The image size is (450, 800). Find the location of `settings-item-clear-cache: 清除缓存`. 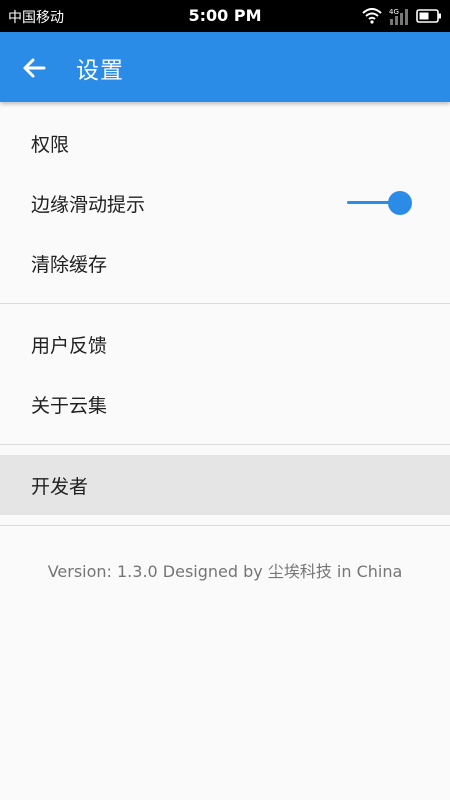

settings-item-clear-cache: 清除缓存 is located at coordinates (225, 263).